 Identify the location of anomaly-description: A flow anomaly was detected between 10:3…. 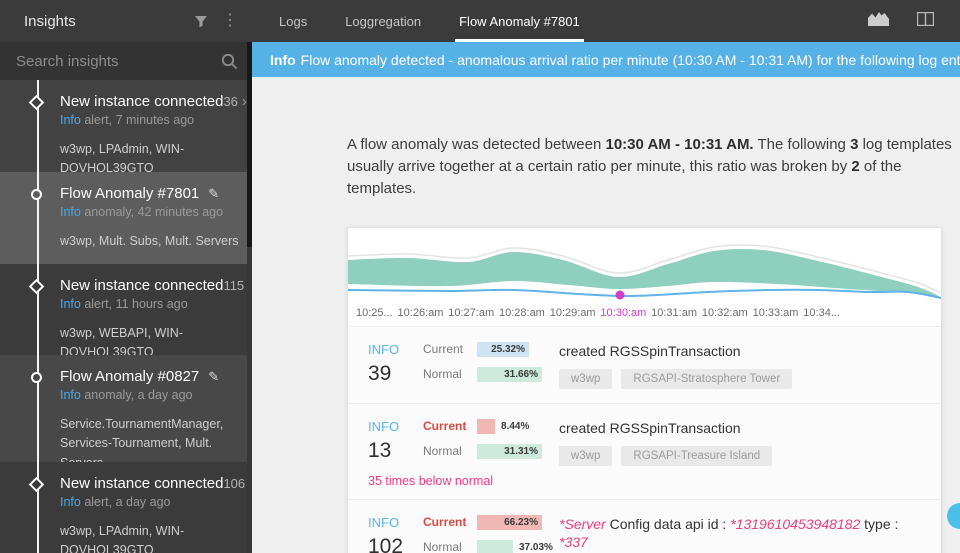
(651, 167).